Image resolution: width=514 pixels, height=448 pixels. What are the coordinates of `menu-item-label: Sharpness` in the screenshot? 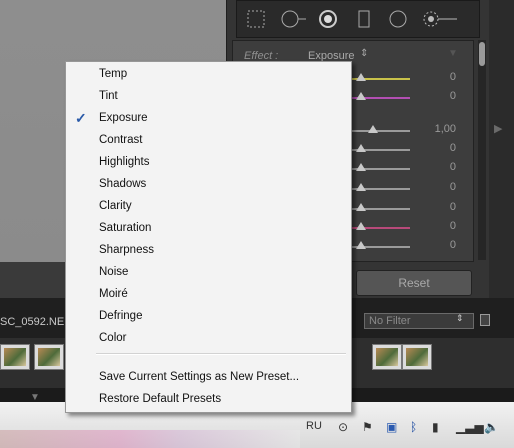 It's located at (126, 250).